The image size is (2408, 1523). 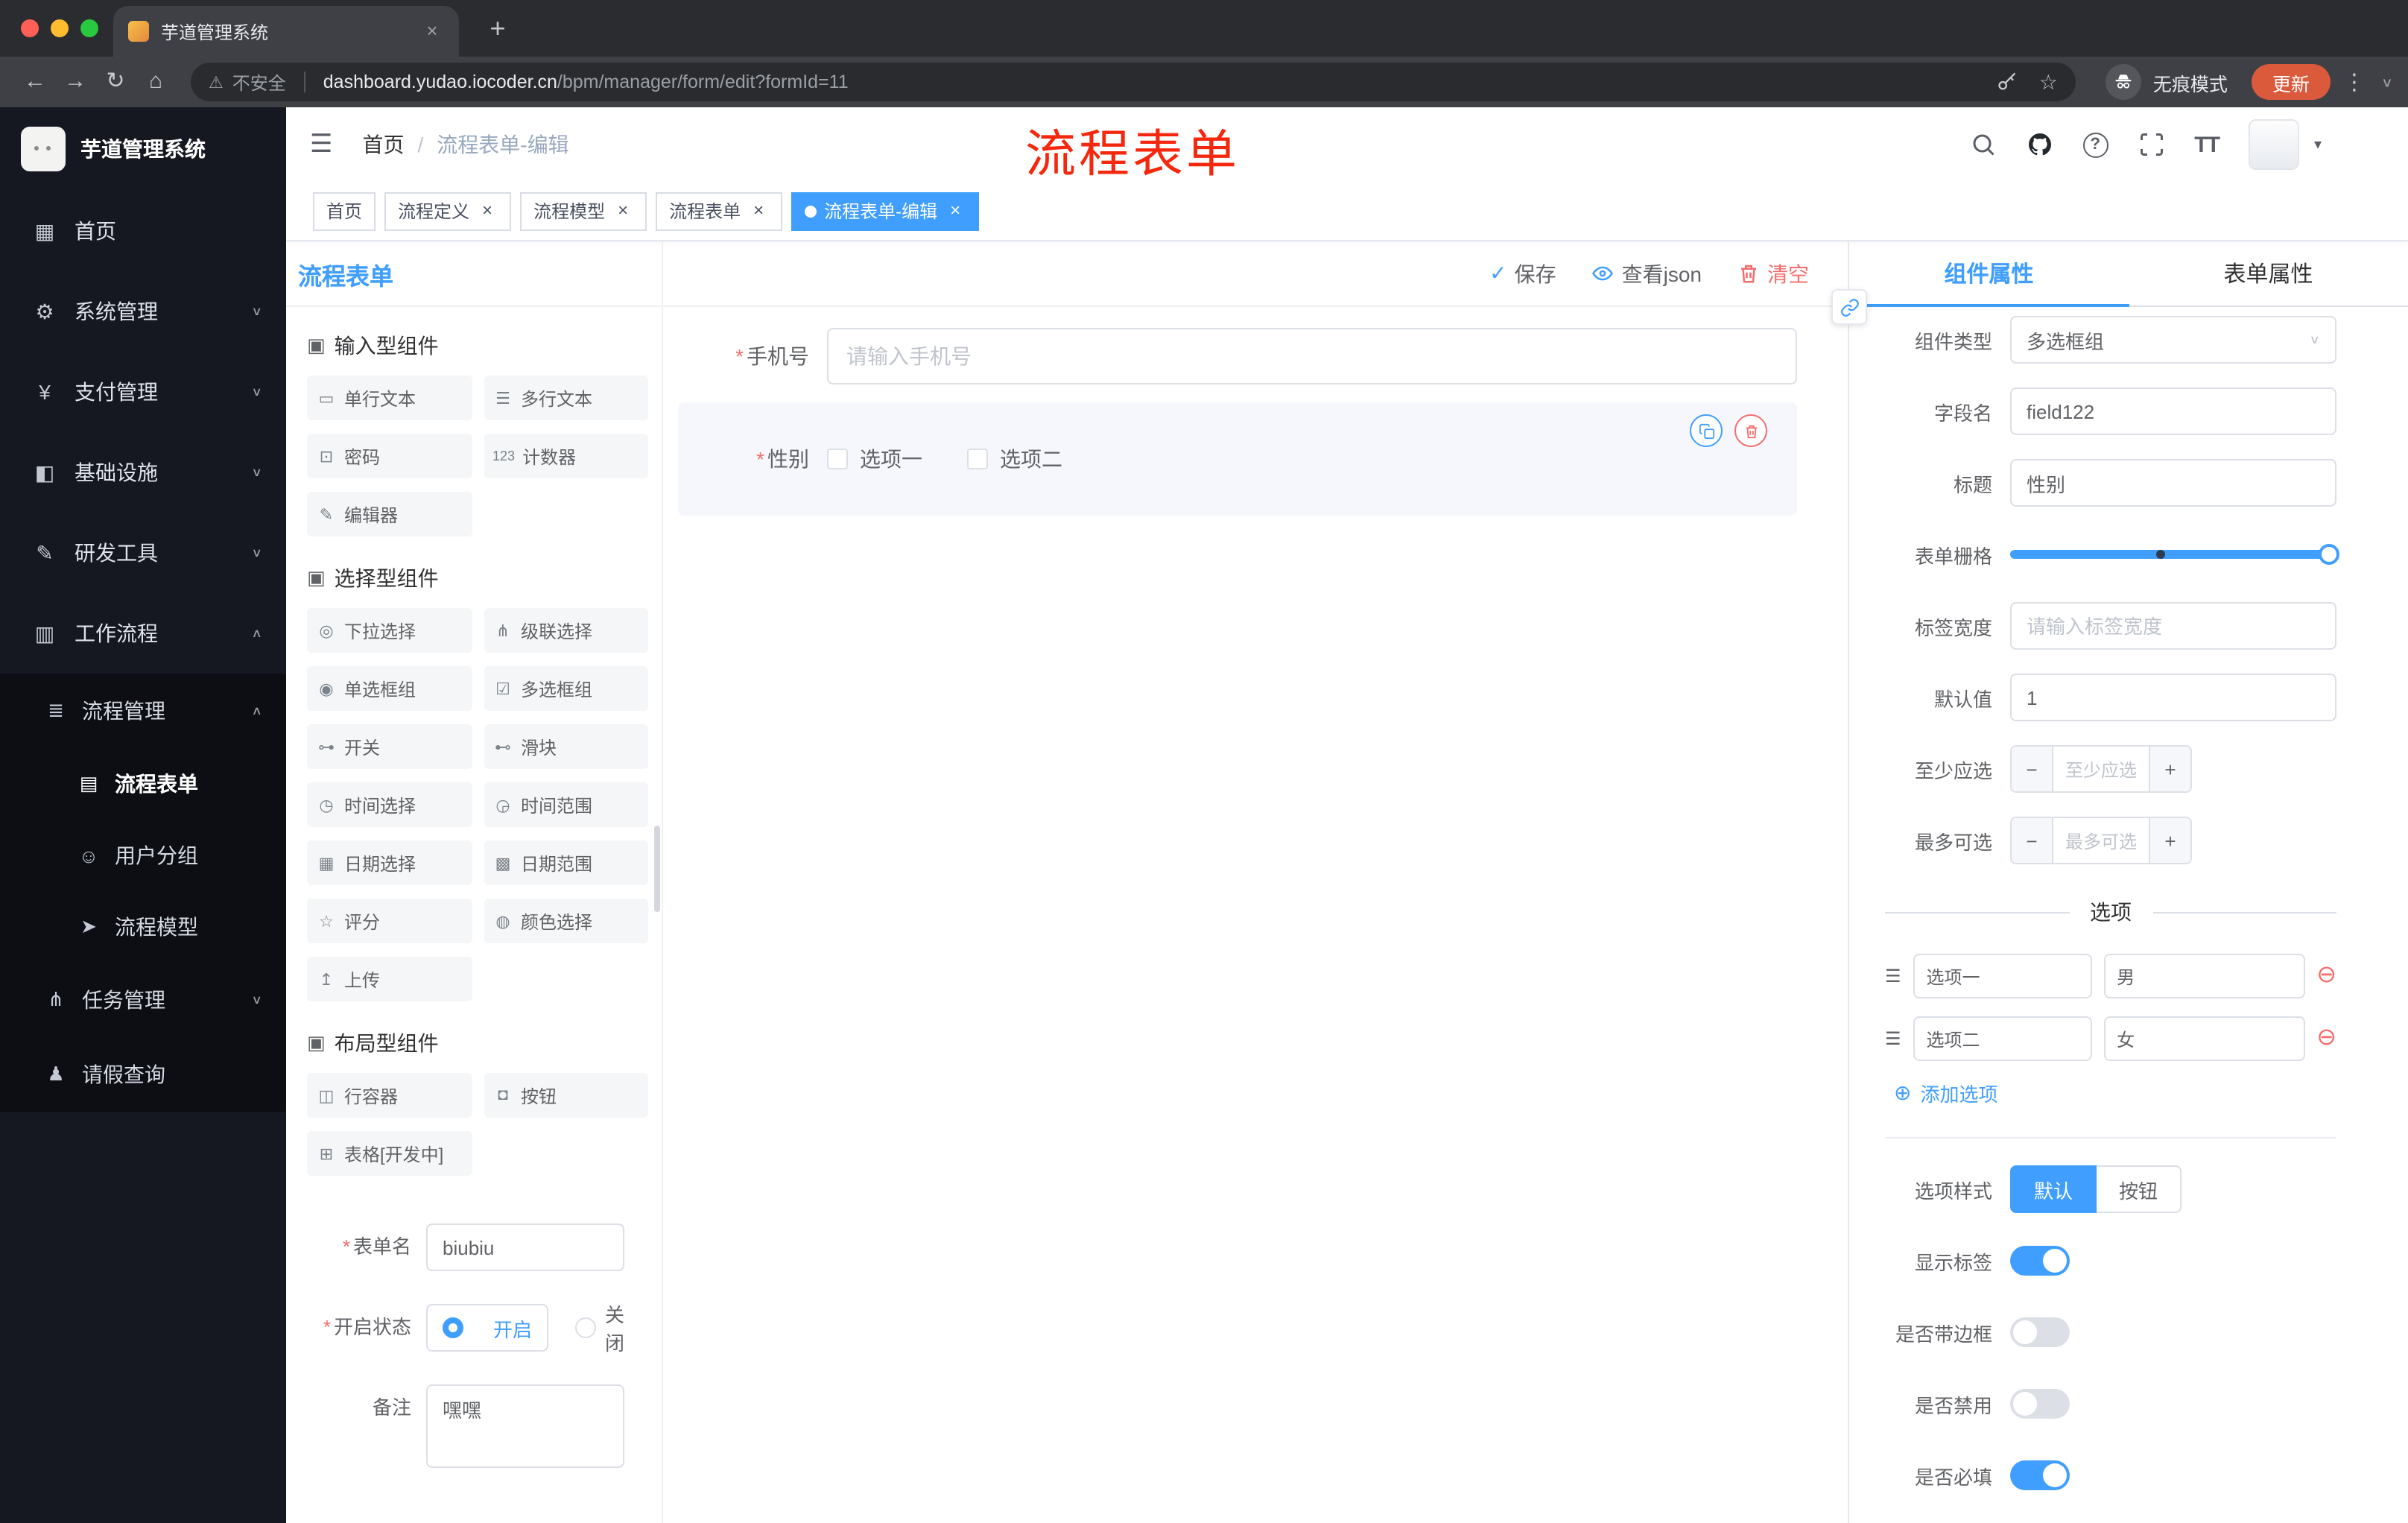 What do you see at coordinates (566, 862) in the screenshot?
I see `palette-item-date-range: ▩ 日期范围` at bounding box center [566, 862].